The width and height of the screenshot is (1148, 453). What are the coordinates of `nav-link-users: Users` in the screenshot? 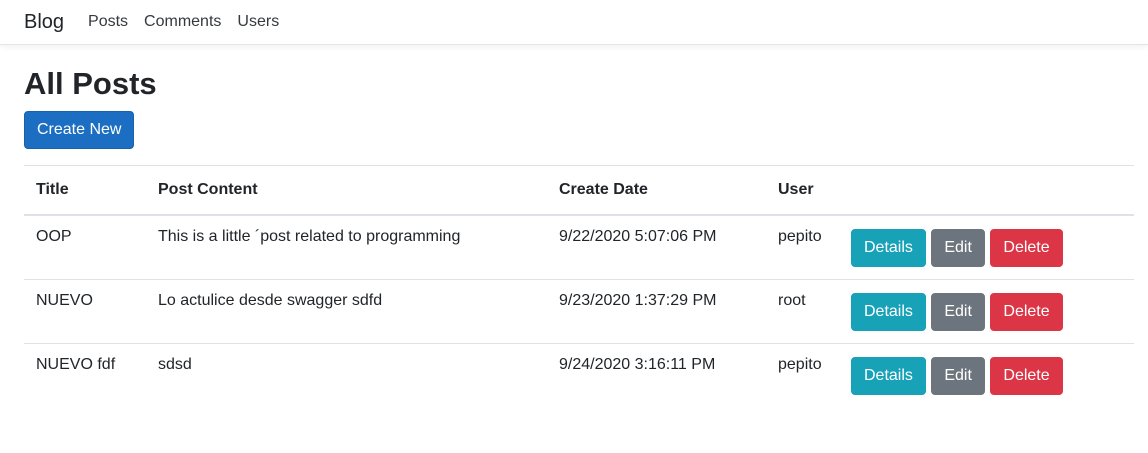 It's located at (258, 22).